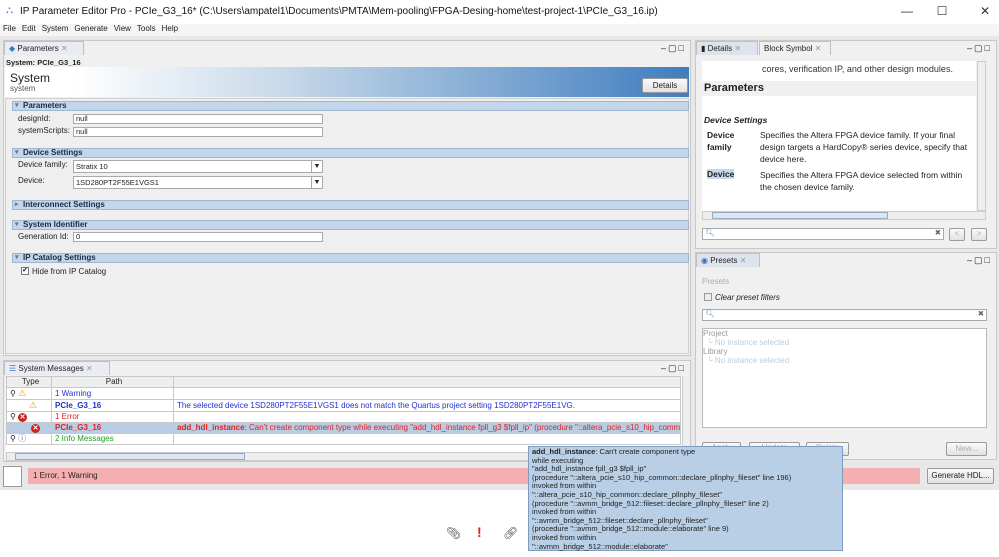 The image size is (999, 557). I want to click on design-id-label: designId:, so click(34, 118).